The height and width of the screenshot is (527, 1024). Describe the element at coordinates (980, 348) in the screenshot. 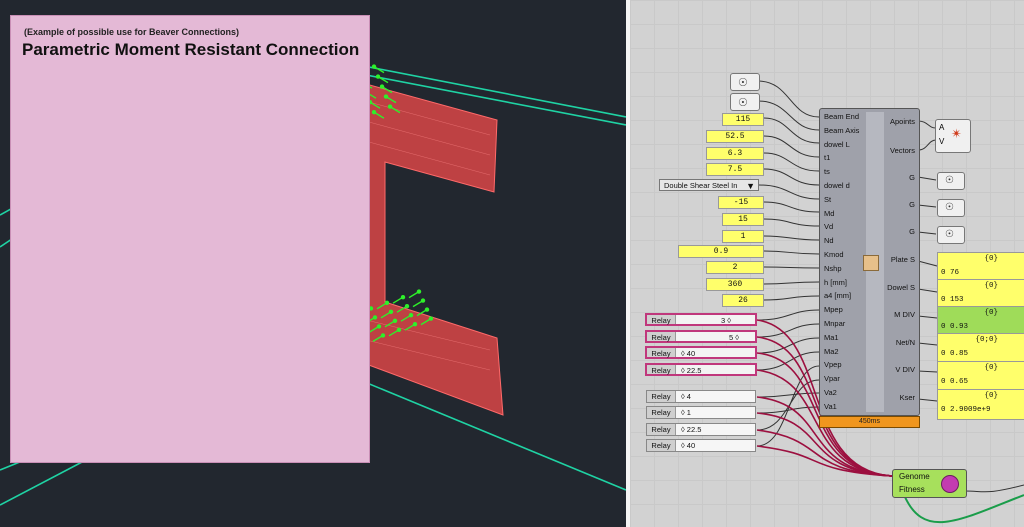

I see `output-panel-net-n: {0;0} 0 0.85` at that location.